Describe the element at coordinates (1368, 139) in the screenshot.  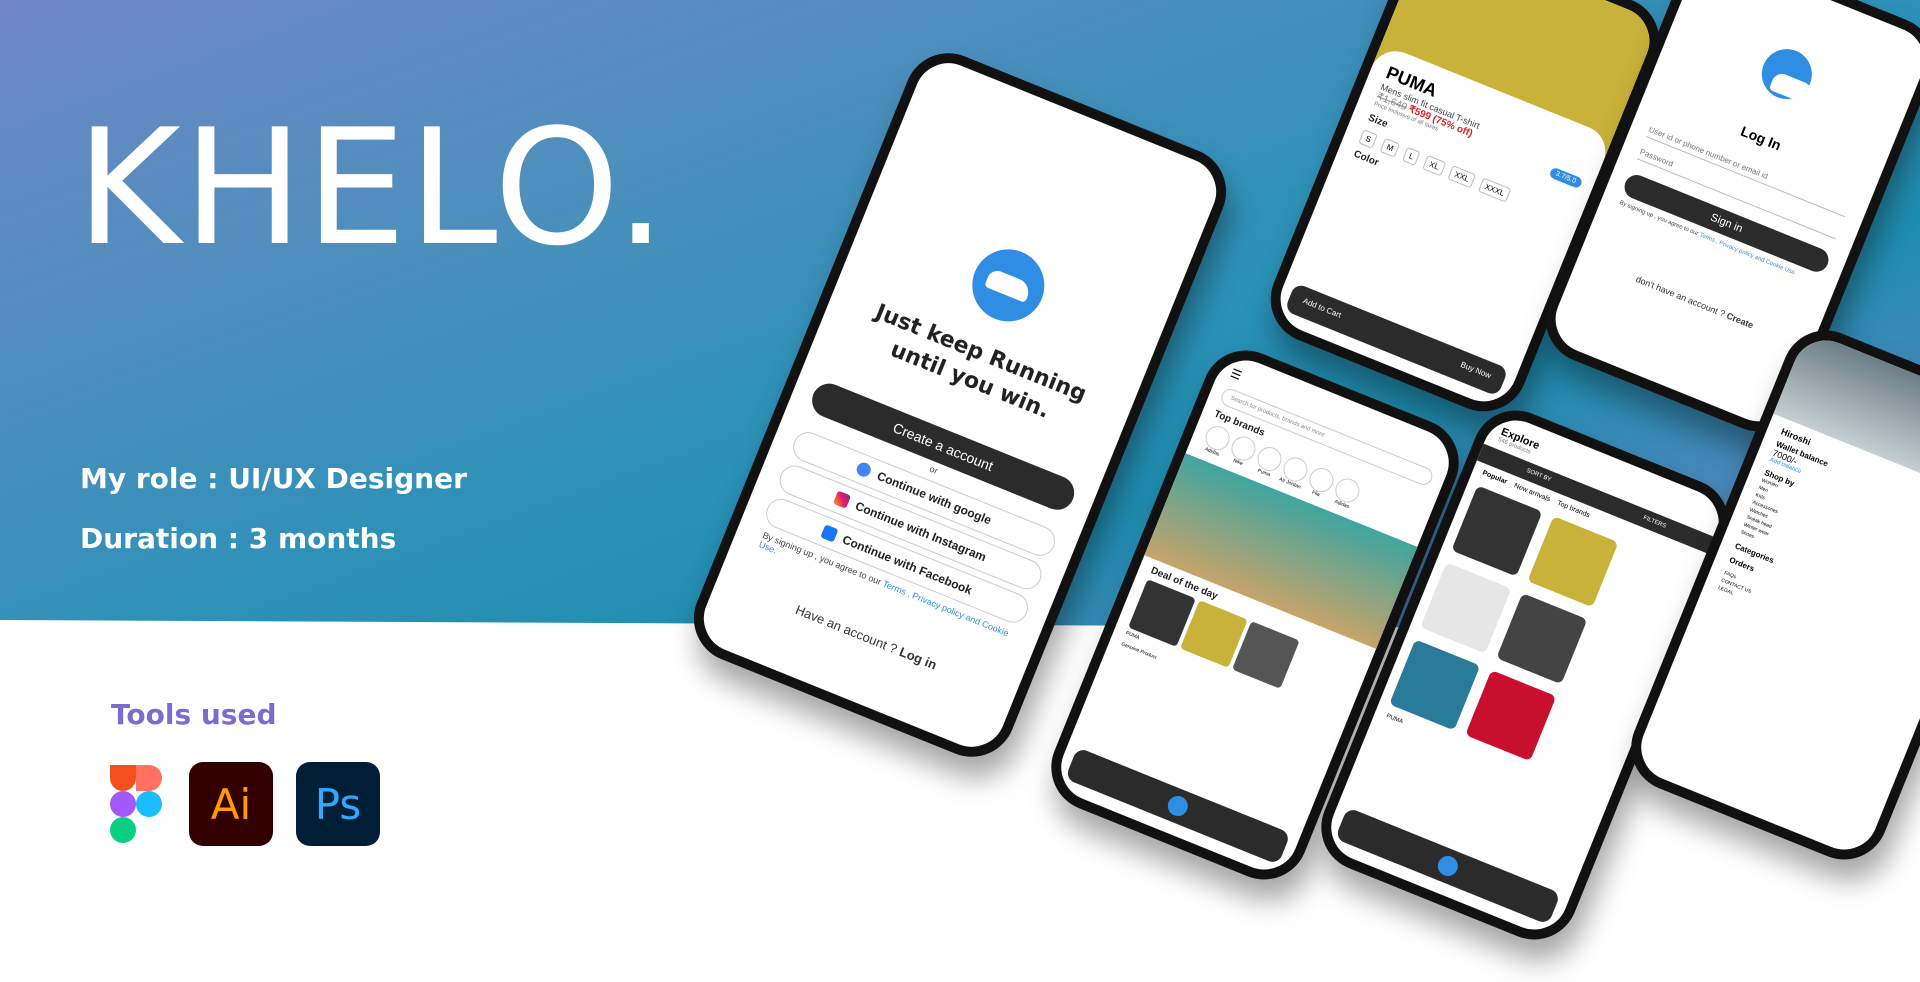
I see `size-option: S` at that location.